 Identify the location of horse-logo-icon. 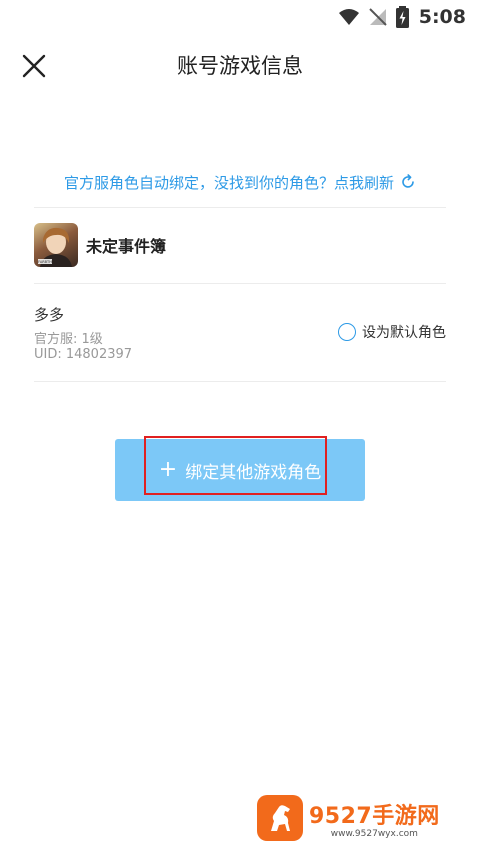
(280, 818).